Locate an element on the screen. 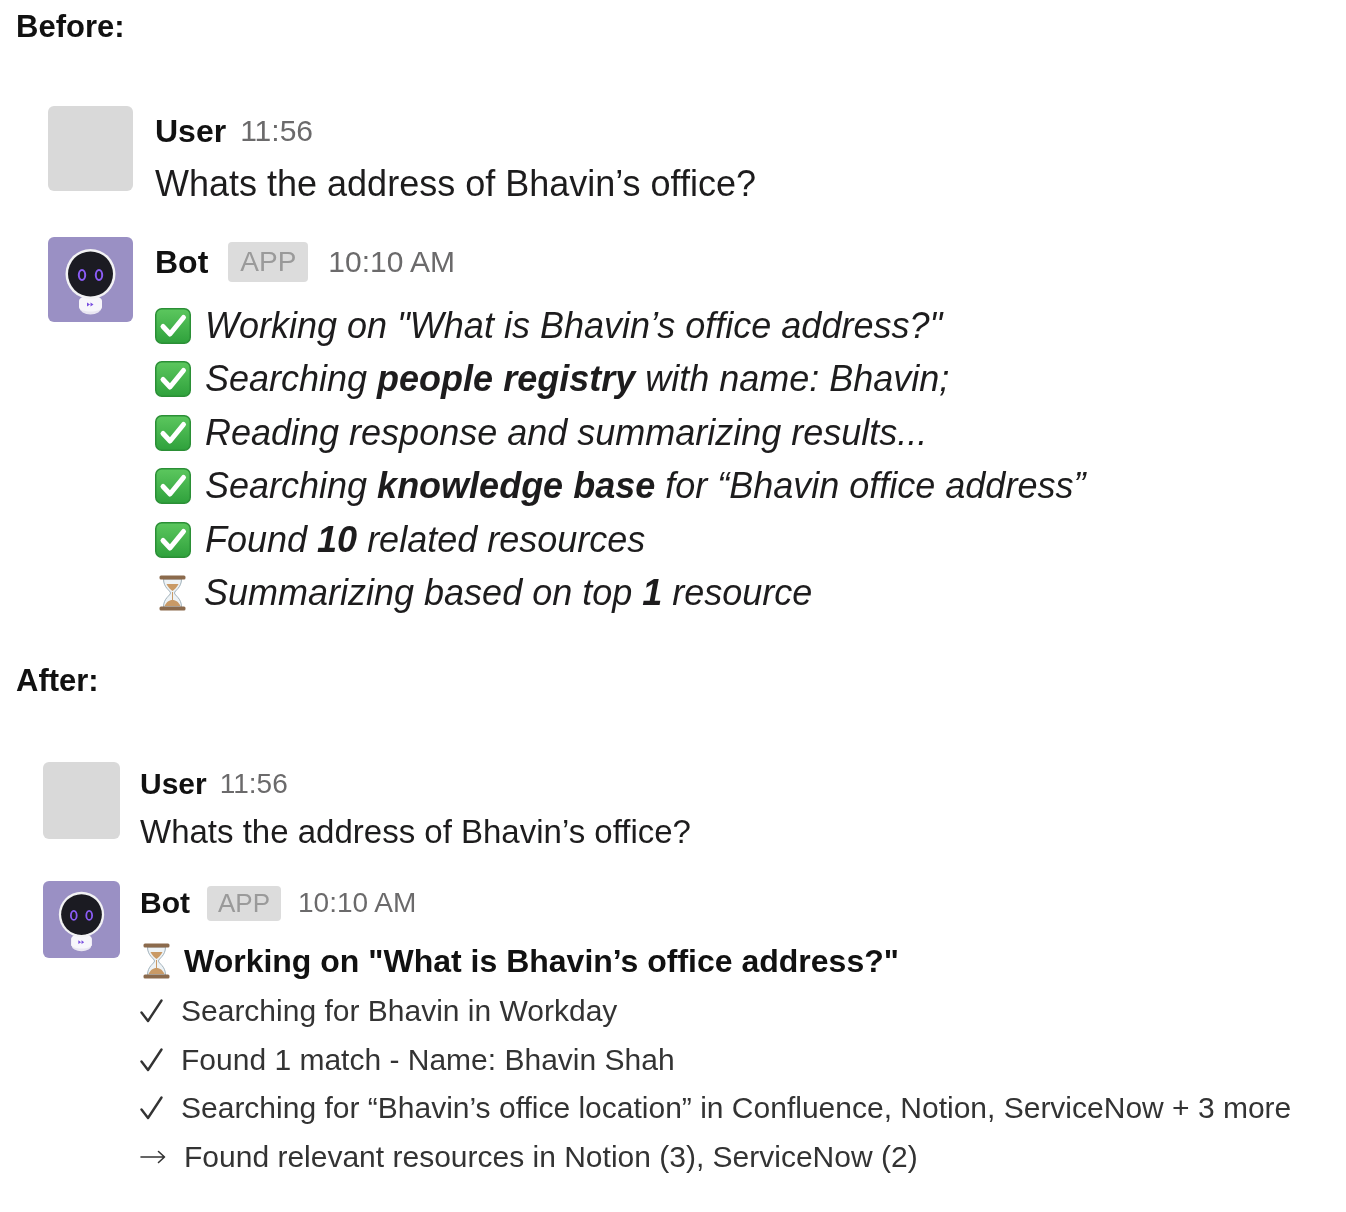  step-text: Found 1 match - Name: Bhavin Shah is located at coordinates (428, 1059).